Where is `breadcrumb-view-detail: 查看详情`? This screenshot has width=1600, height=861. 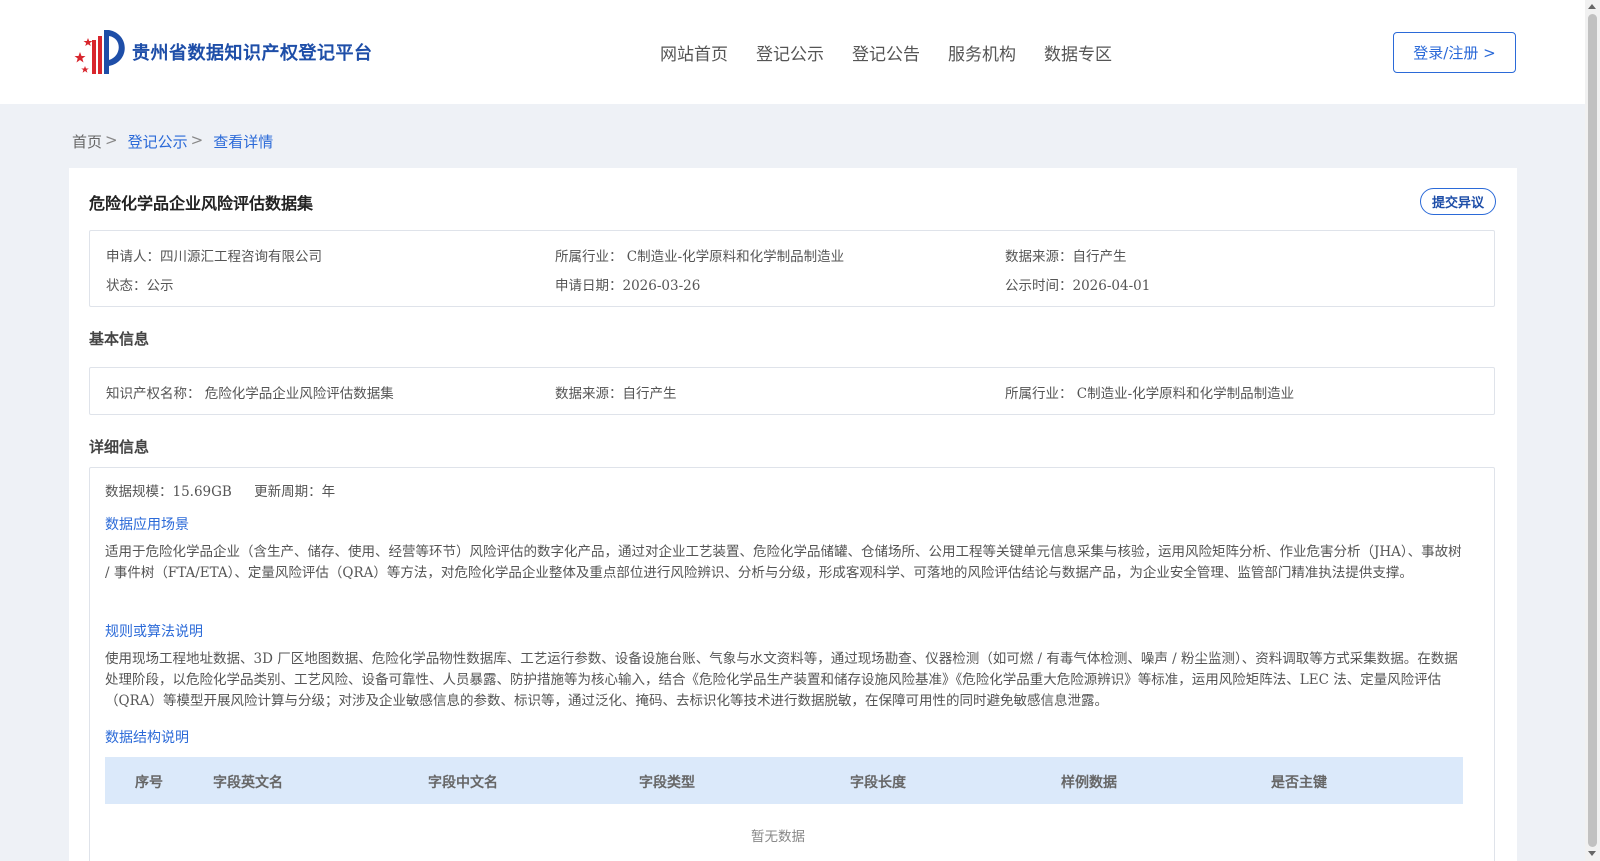
breadcrumb-view-detail: 查看详情 is located at coordinates (243, 142).